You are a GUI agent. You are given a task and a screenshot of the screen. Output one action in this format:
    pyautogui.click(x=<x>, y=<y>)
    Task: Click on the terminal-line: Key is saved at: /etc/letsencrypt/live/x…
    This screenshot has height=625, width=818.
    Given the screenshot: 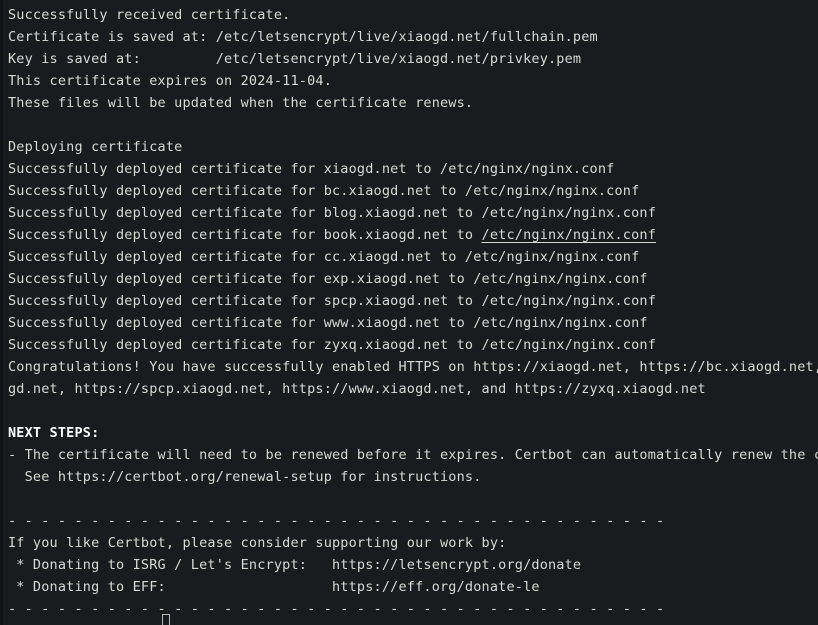 What is the action you would take?
    pyautogui.click(x=295, y=59)
    